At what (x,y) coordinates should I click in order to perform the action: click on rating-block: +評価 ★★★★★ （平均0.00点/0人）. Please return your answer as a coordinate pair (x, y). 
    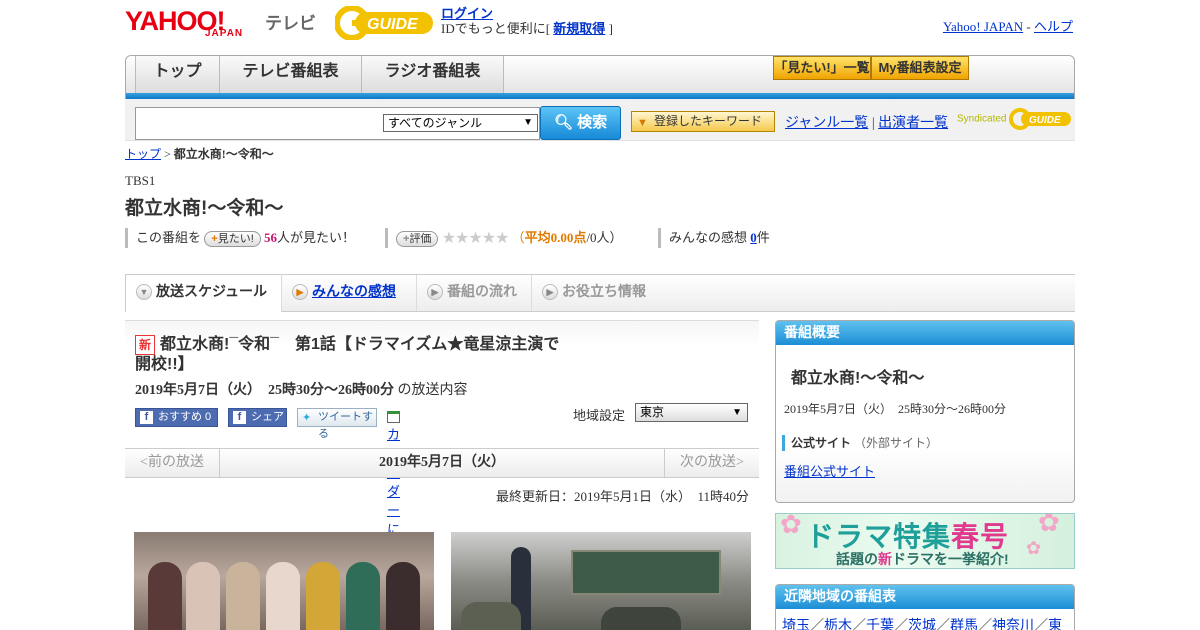
    Looking at the image, I should click on (504, 238).